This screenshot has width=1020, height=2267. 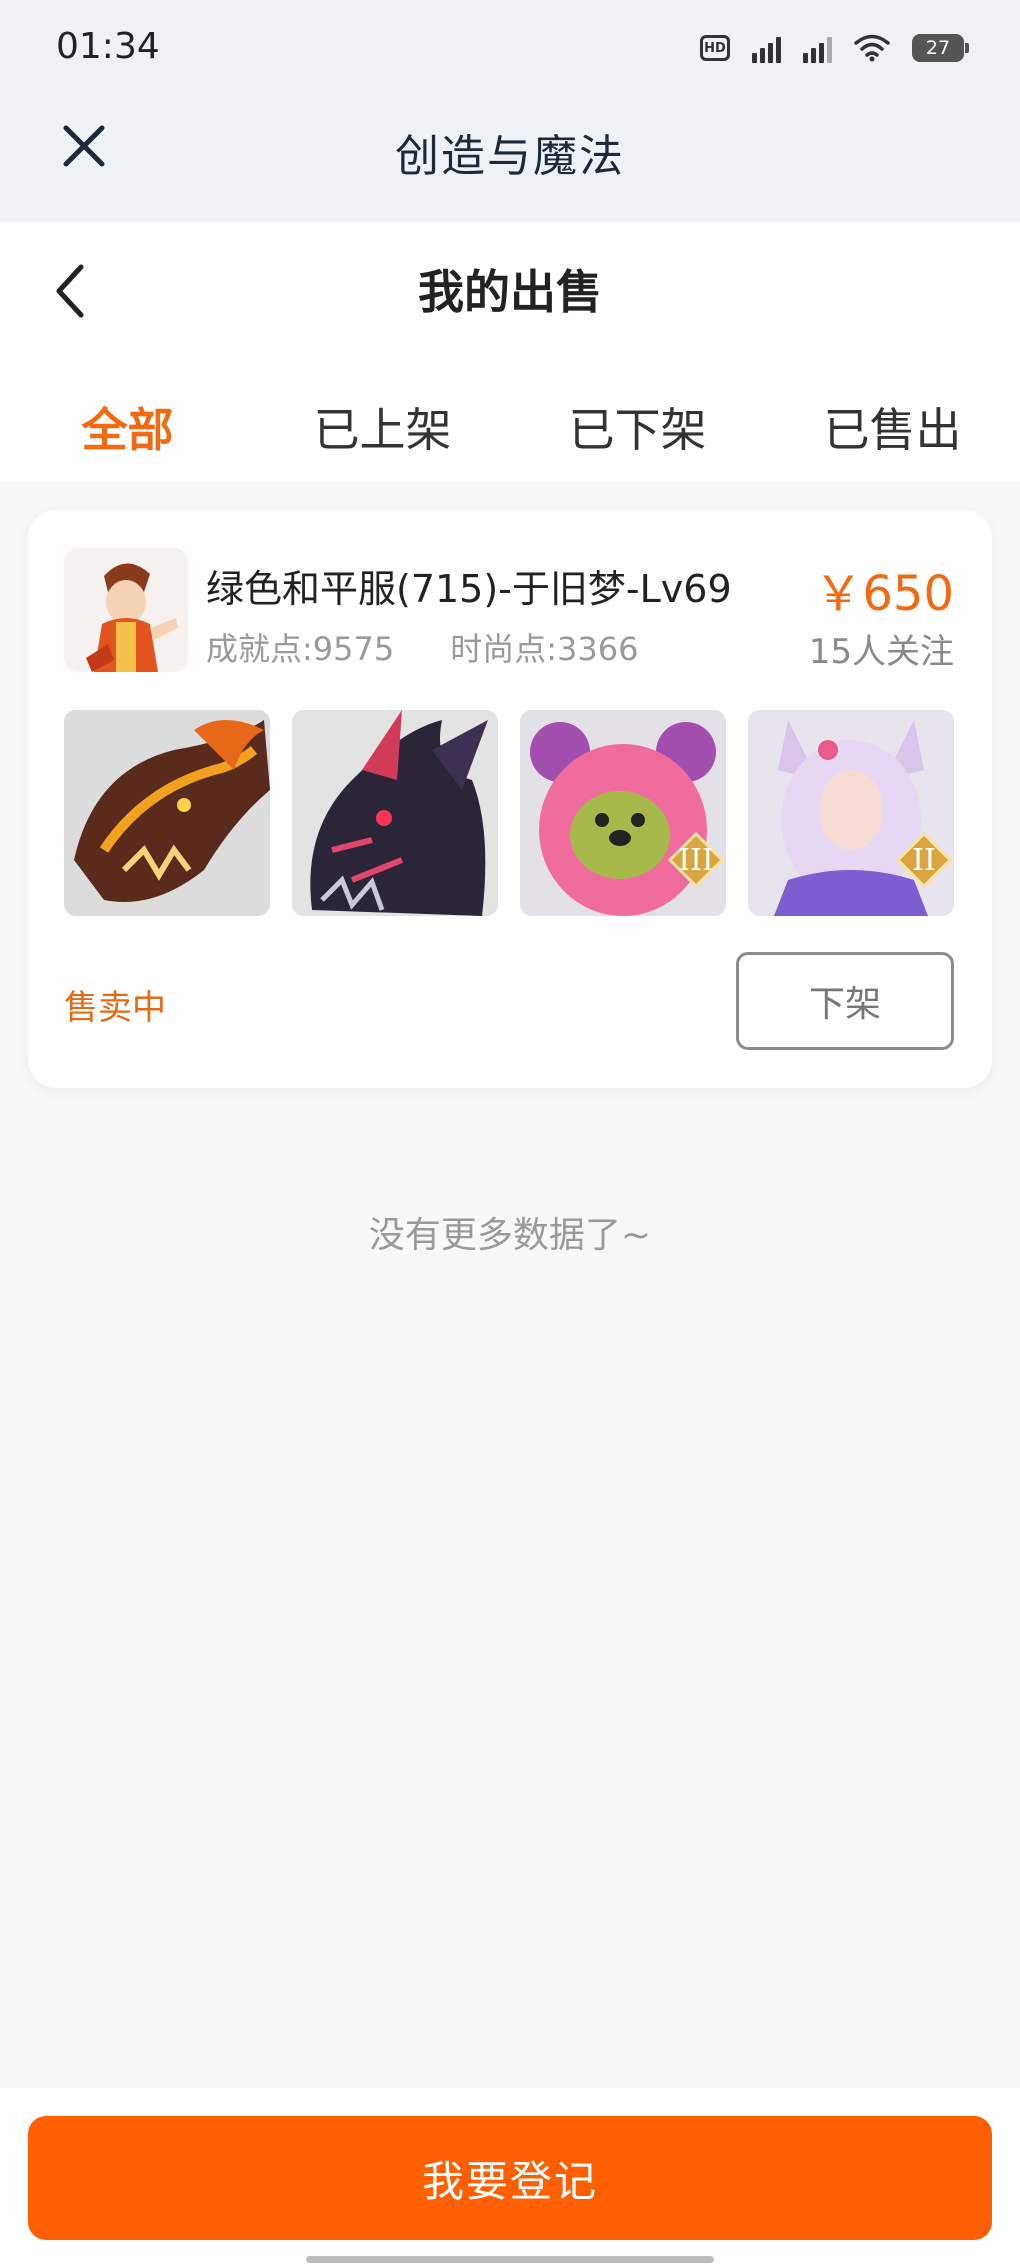 What do you see at coordinates (872, 48) in the screenshot?
I see `wifi-icon` at bounding box center [872, 48].